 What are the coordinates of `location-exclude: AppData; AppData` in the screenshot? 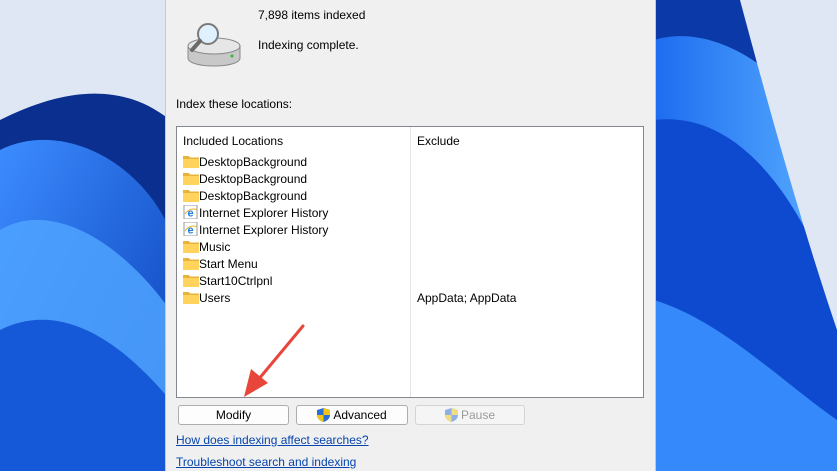 It's located at (467, 298).